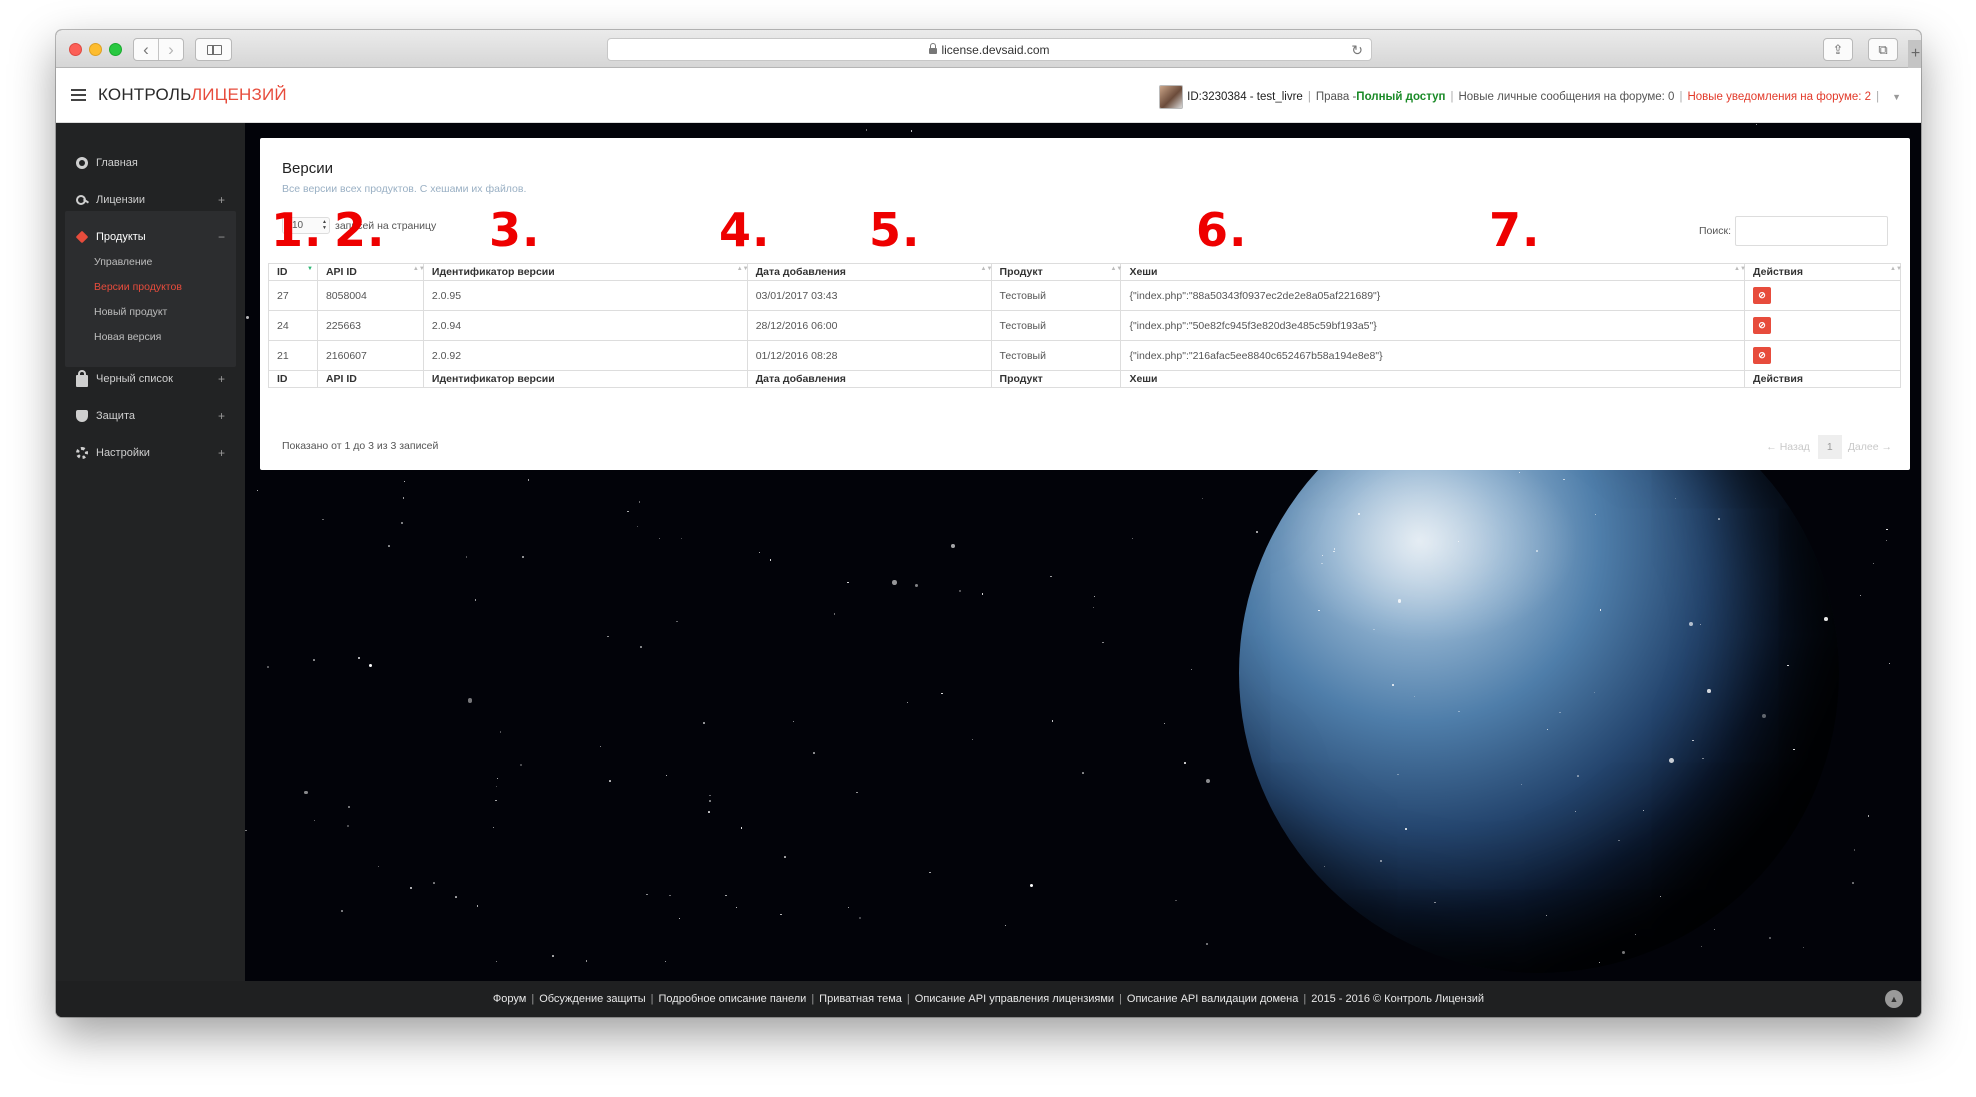 This screenshot has height=1097, width=1976. Describe the element at coordinates (170, 49) in the screenshot. I see `forward-icon: ›` at that location.